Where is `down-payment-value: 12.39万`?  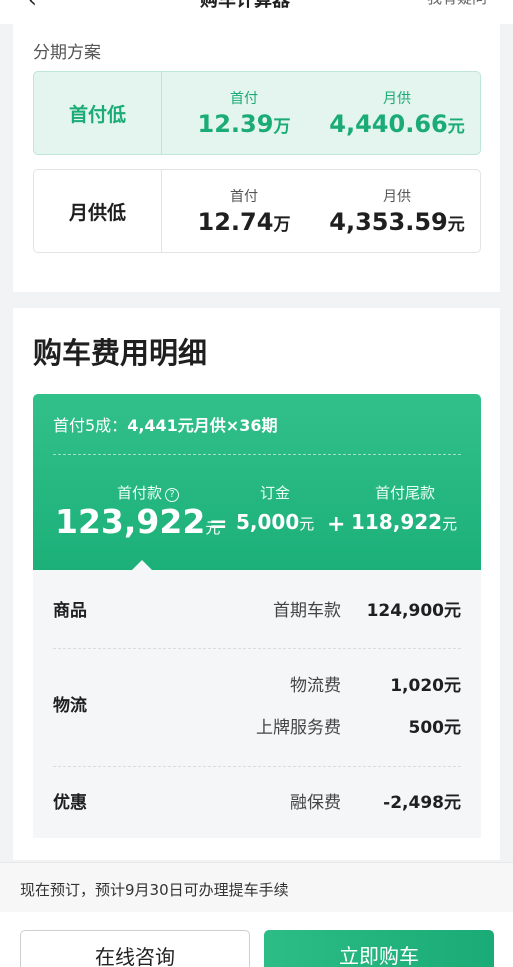
down-payment-value: 12.39万 is located at coordinates (244, 124).